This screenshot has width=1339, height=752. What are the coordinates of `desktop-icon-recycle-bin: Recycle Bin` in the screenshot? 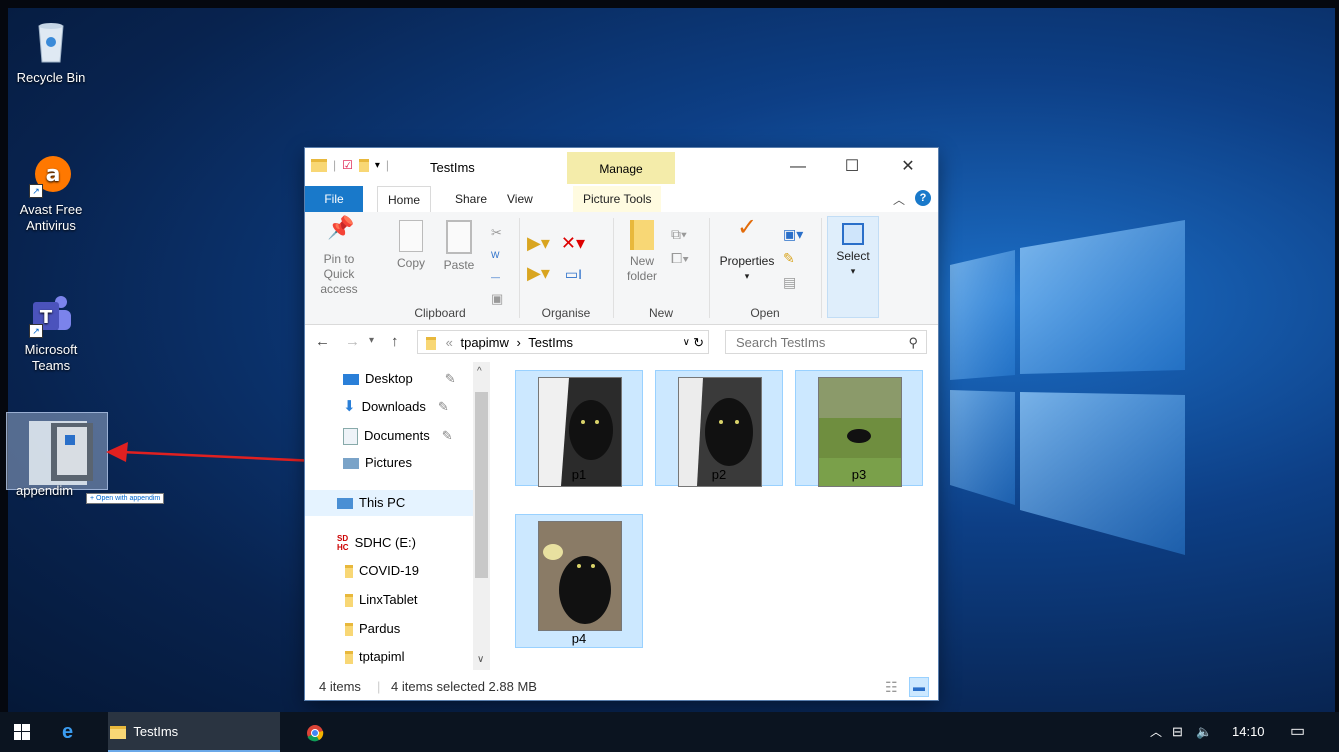 It's located at (51, 52).